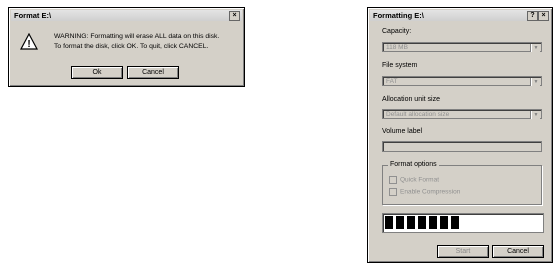 This screenshot has width=553, height=264. I want to click on quick-format-option: Quick Format, so click(414, 180).